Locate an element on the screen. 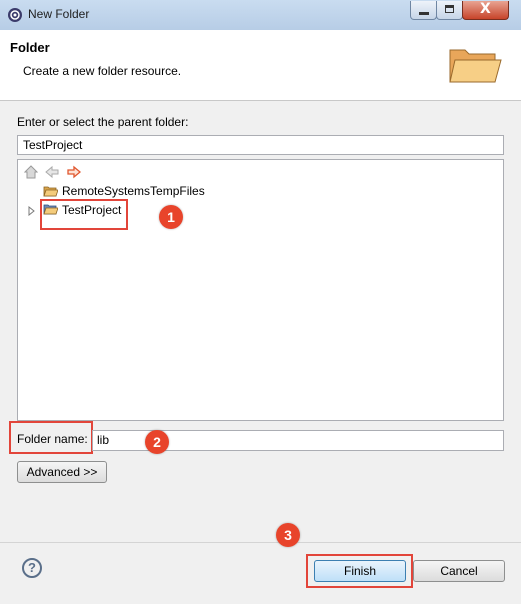 This screenshot has width=521, height=604. home-icon is located at coordinates (31, 172).